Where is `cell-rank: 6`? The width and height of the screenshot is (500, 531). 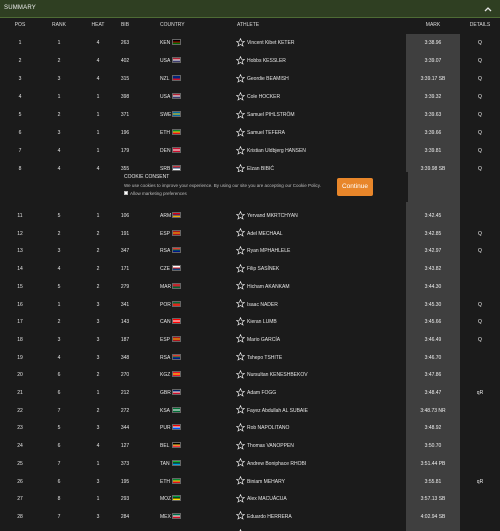 cell-rank: 6 is located at coordinates (59, 375).